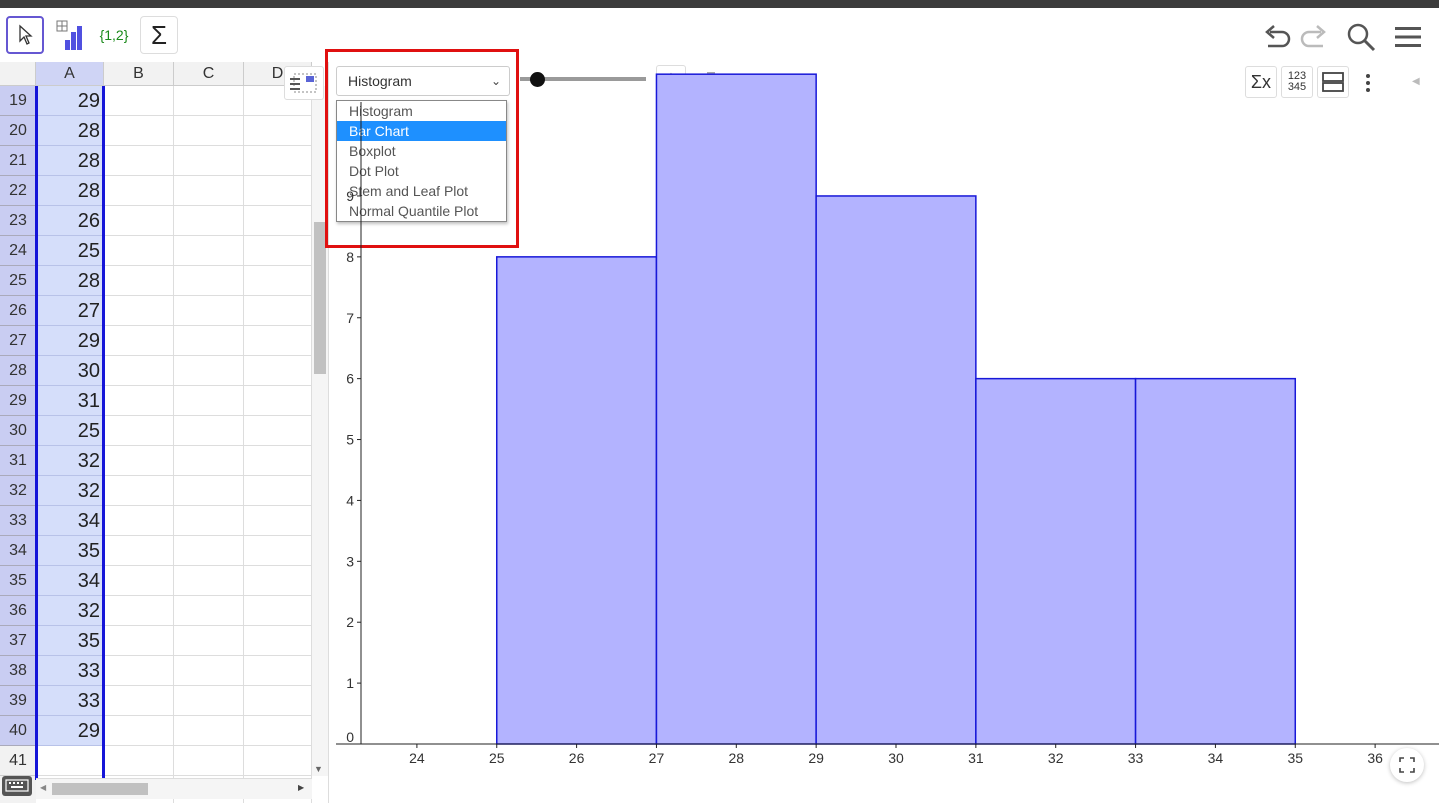 The image size is (1439, 803). I want to click on cell-a: 29, so click(70, 341).